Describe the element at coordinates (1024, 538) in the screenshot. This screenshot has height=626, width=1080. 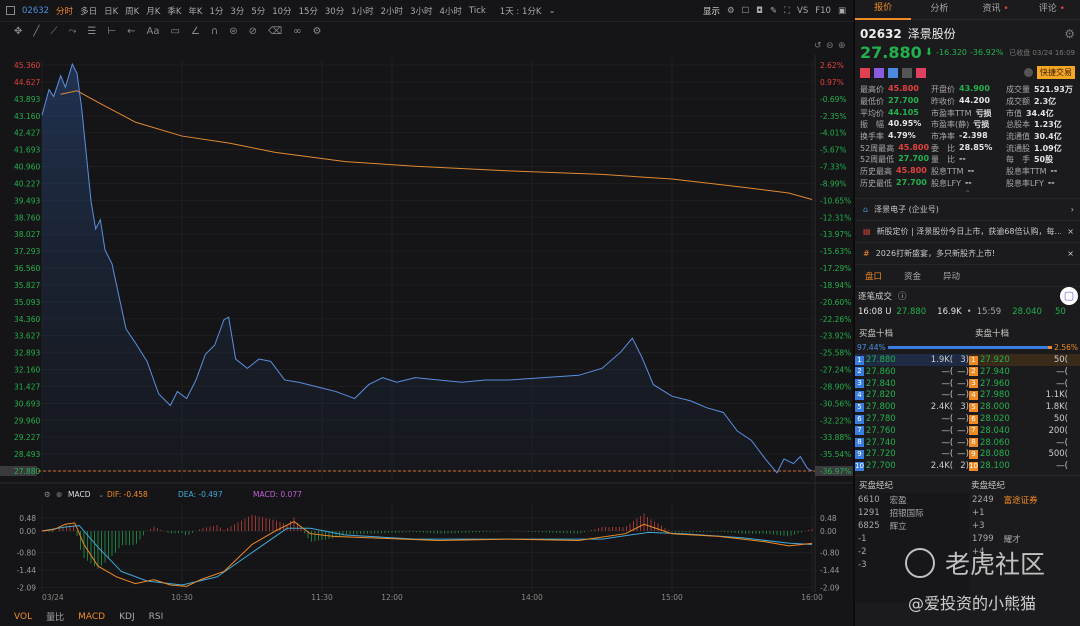
I see `sell-broker-row: 1799 耀才` at that location.